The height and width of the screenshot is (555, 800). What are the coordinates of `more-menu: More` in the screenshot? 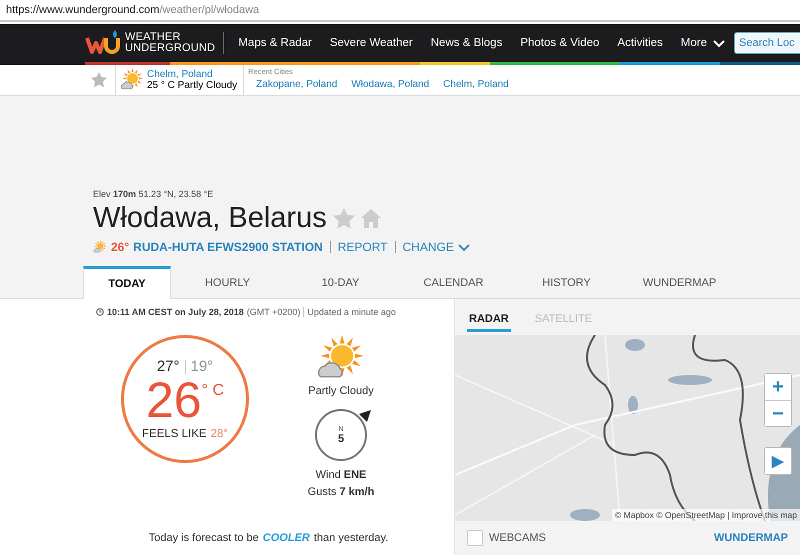 It's located at (703, 43).